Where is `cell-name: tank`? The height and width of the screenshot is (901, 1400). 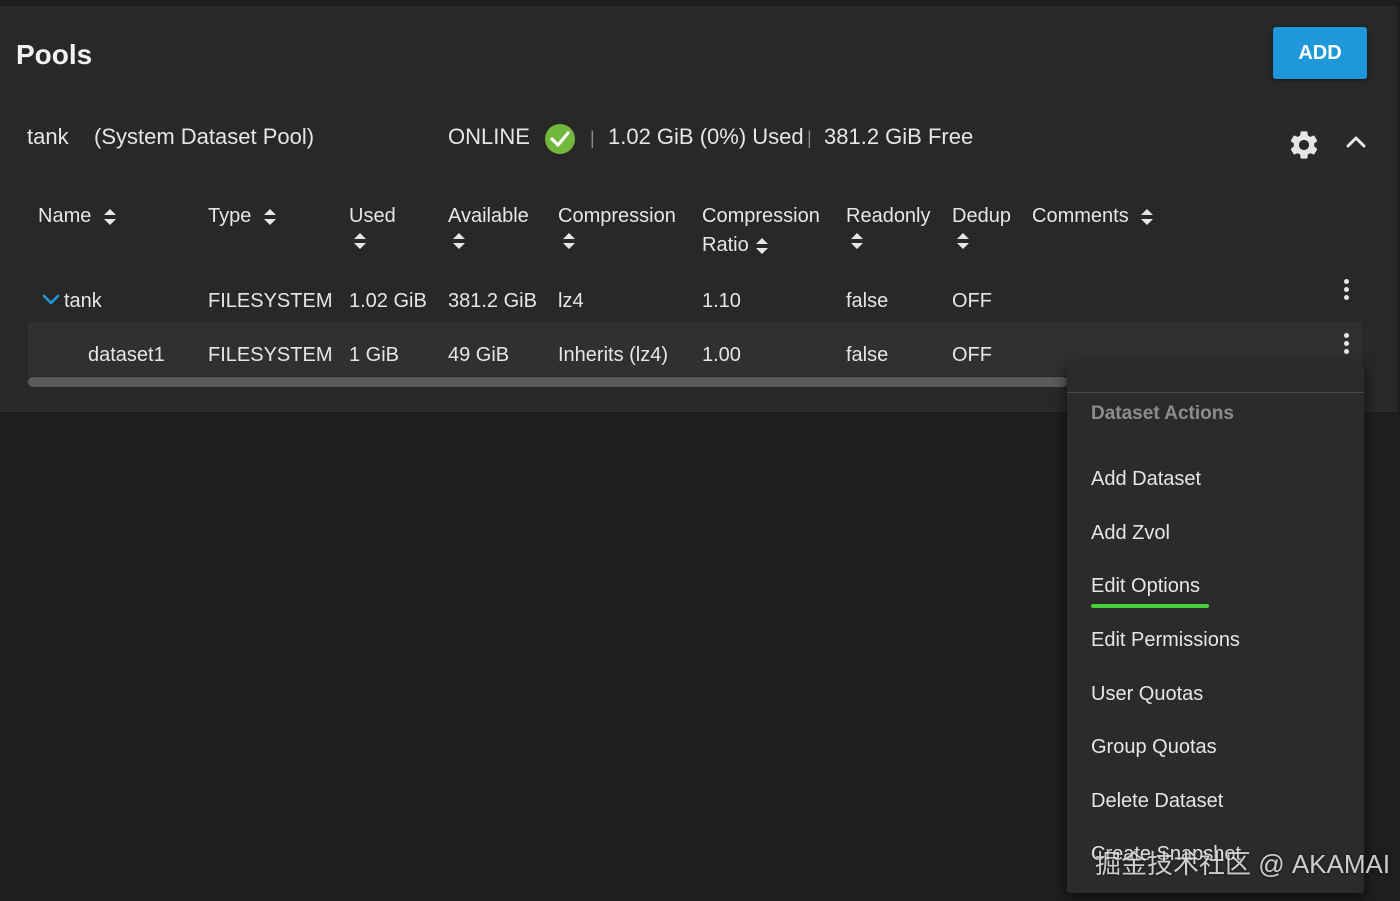 cell-name: tank is located at coordinates (83, 301).